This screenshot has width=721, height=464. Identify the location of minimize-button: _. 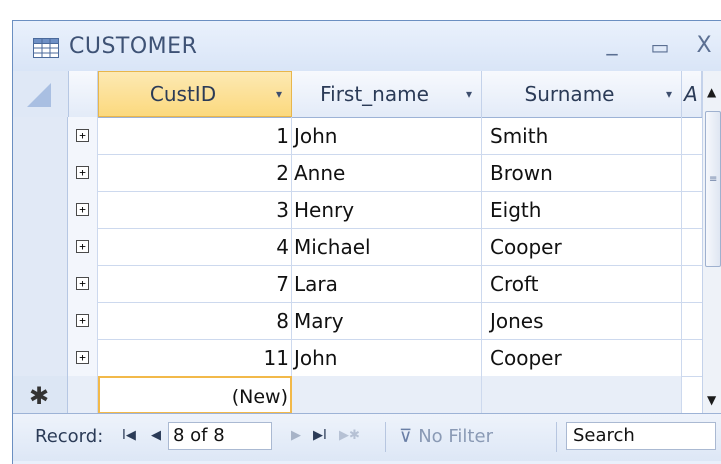
(612, 46).